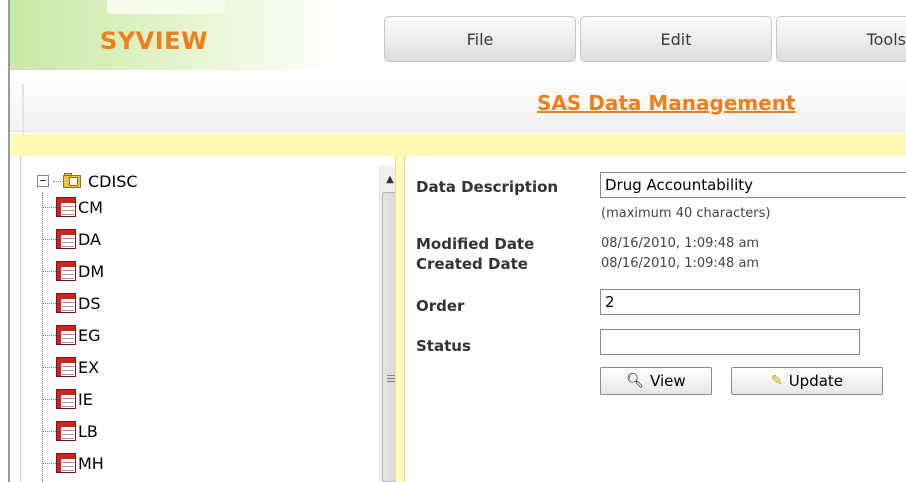 This screenshot has width=906, height=482. Describe the element at coordinates (666, 103) in the screenshot. I see `page-title: SAS Data Management` at that location.